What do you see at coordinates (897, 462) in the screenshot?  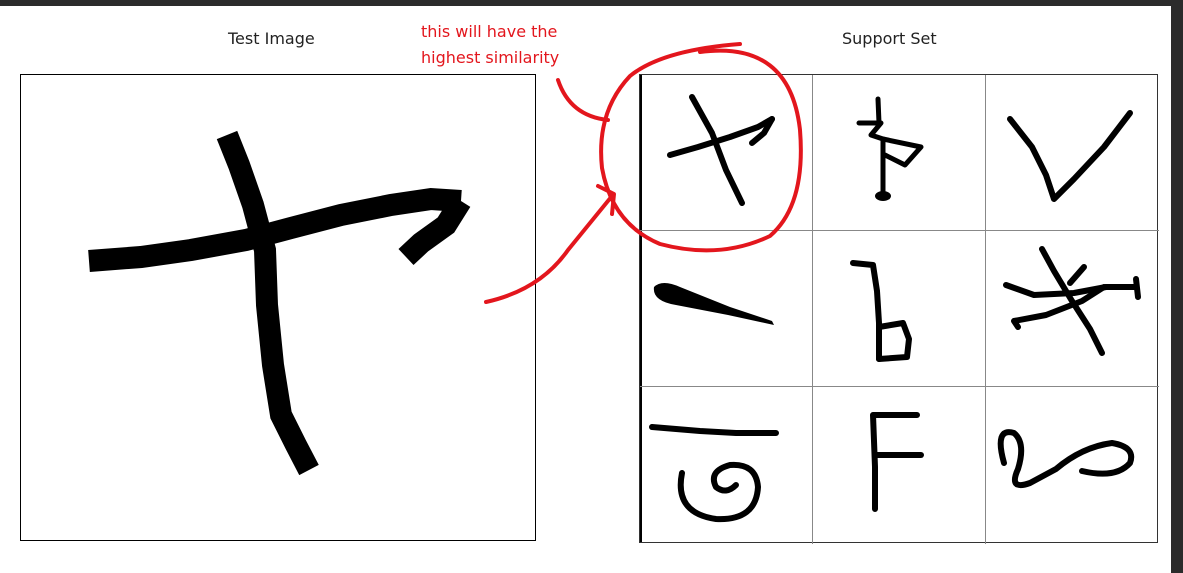 I see `character-f-icon` at bounding box center [897, 462].